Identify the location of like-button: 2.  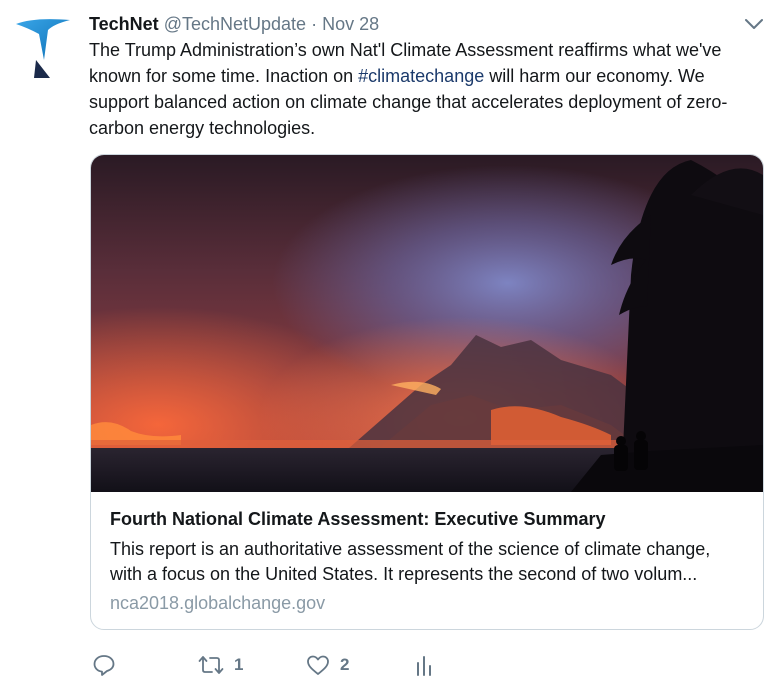
(327, 665).